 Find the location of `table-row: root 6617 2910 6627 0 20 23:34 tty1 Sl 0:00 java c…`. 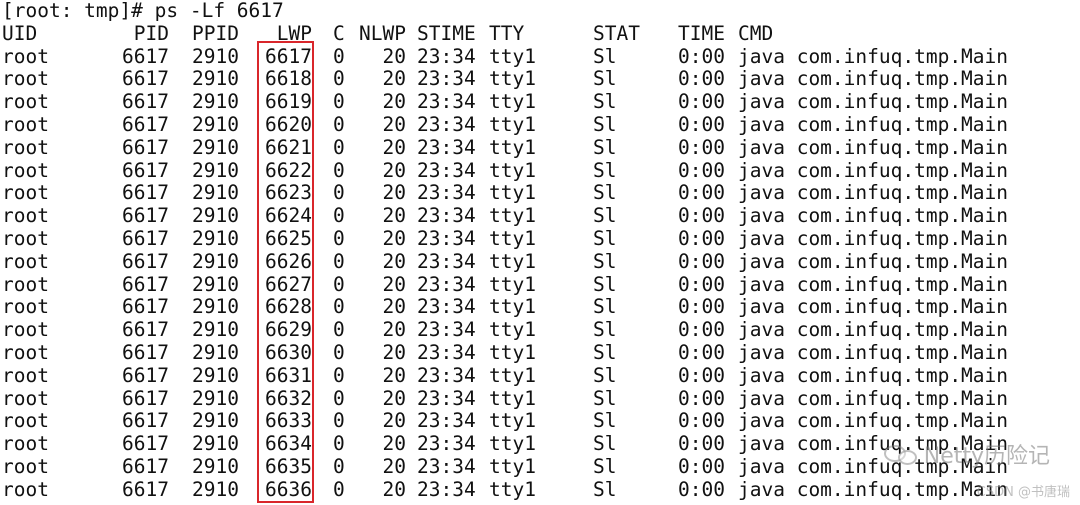

table-row: root 6617 2910 6627 0 20 23:34 tty1 Sl 0:00 java c… is located at coordinates (541, 284).